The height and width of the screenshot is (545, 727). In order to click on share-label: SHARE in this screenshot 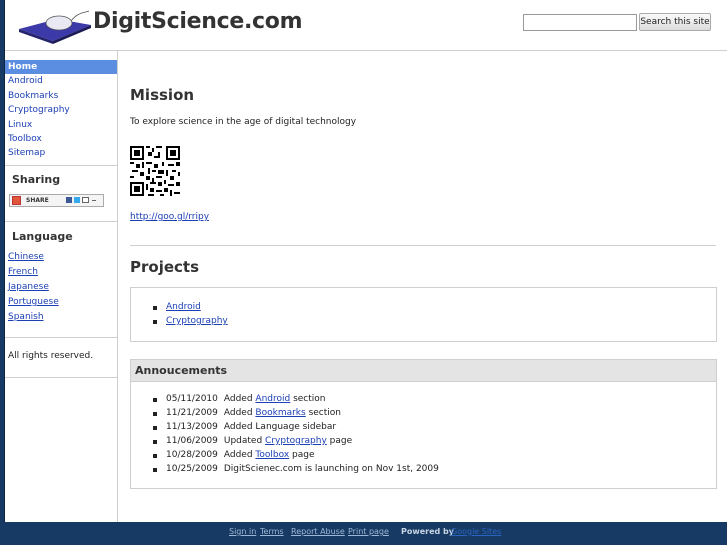, I will do `click(37, 200)`.